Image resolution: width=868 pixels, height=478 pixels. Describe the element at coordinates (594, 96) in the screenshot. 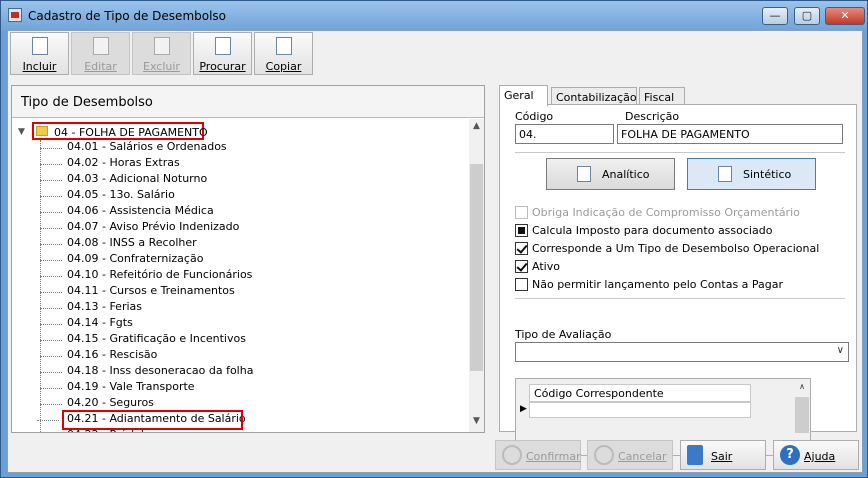

I see `tab-contabilizacao: Contabilização` at that location.